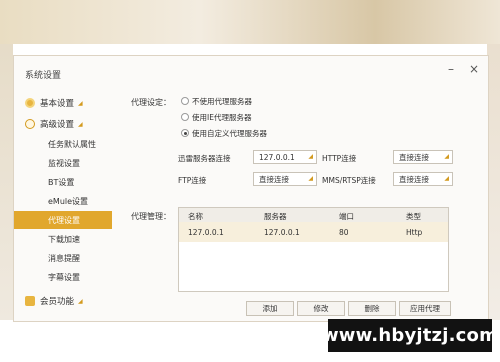 Image resolution: width=500 pixels, height=362 pixels. Describe the element at coordinates (275, 216) in the screenshot. I see `column-header-server: 服务器` at that location.